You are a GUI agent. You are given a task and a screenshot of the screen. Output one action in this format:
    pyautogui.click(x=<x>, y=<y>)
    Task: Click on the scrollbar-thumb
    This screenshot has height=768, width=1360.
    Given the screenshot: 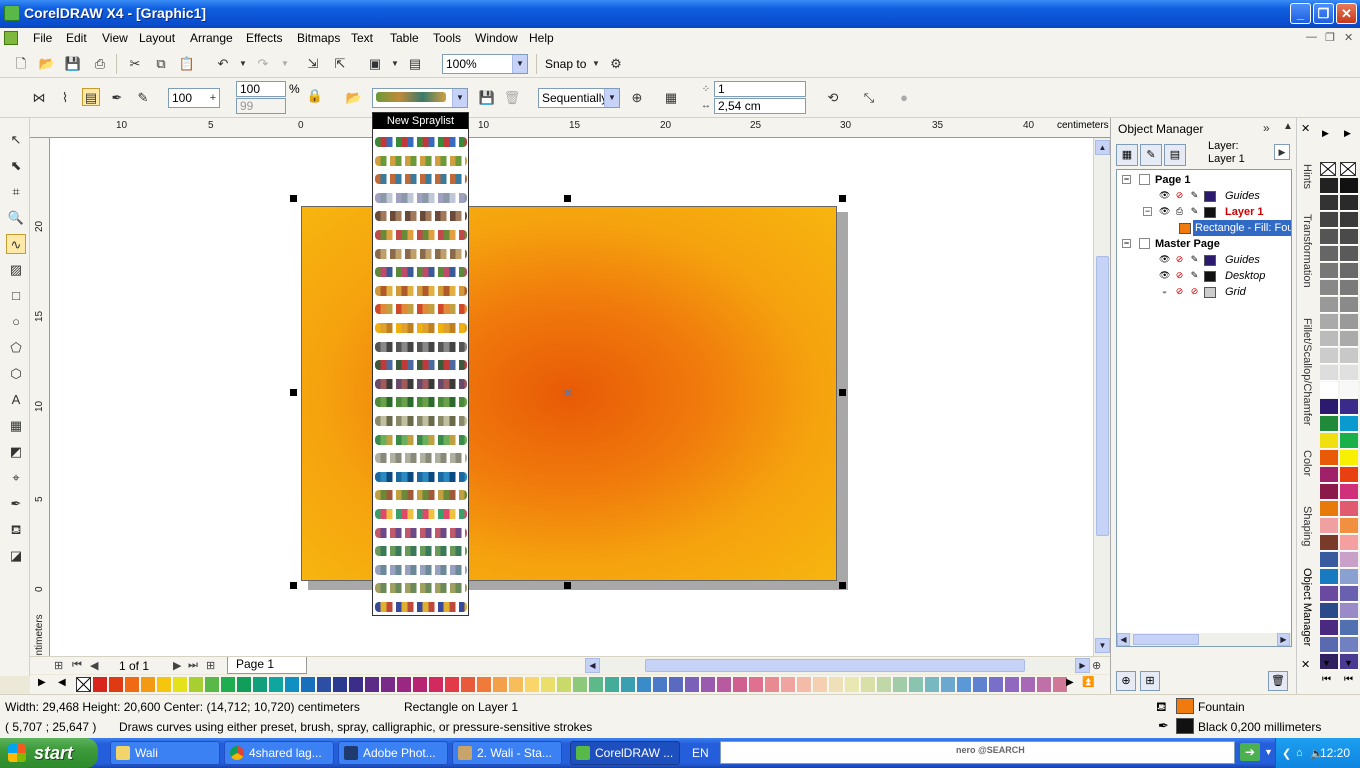 What is the action you would take?
    pyautogui.click(x=835, y=665)
    